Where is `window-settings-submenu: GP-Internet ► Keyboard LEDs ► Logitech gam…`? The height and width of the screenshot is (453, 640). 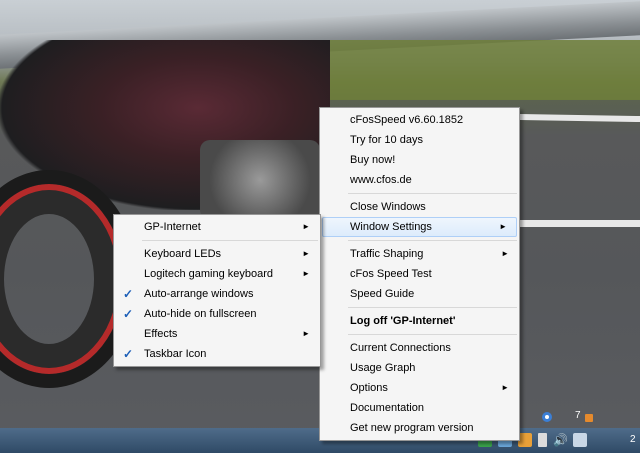
window-settings-submenu: GP-Internet ► Keyboard LEDs ► Logitech gam… is located at coordinates (217, 290).